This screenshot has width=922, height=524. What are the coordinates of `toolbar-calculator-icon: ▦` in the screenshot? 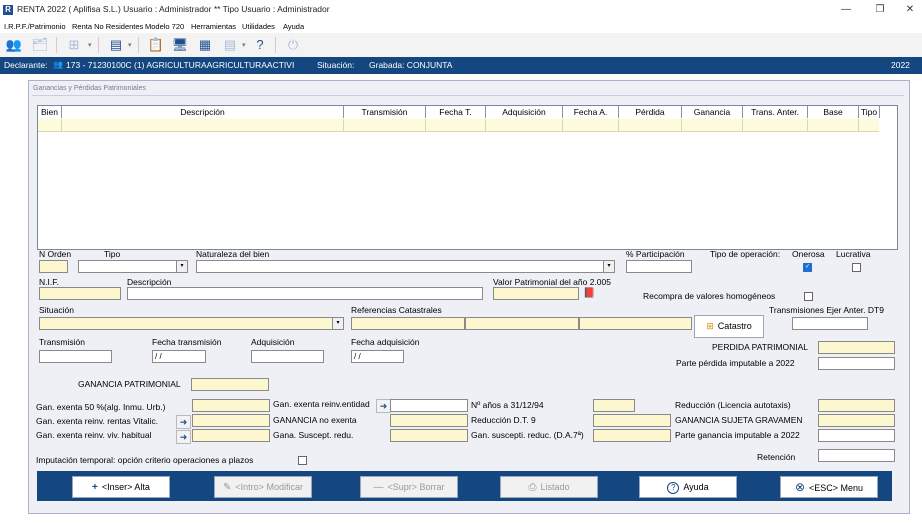 It's located at (205, 45).